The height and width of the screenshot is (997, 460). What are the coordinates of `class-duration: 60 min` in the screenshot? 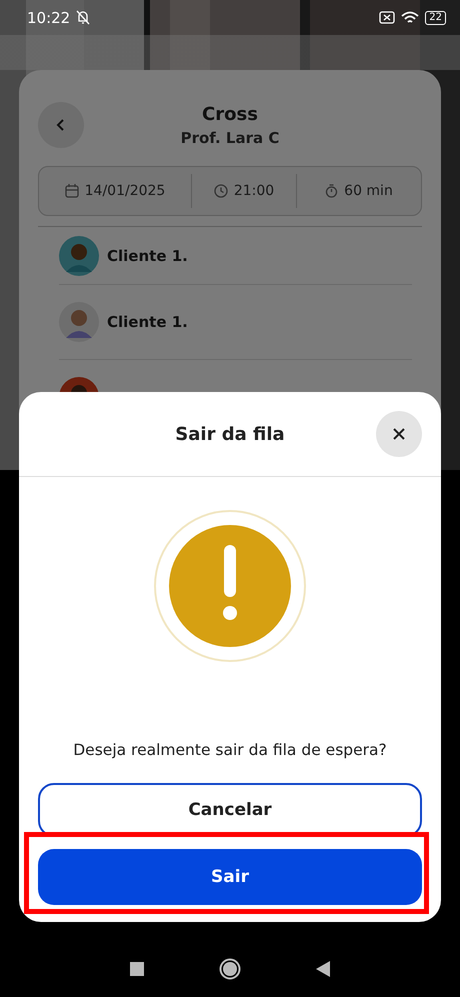 It's located at (368, 191).